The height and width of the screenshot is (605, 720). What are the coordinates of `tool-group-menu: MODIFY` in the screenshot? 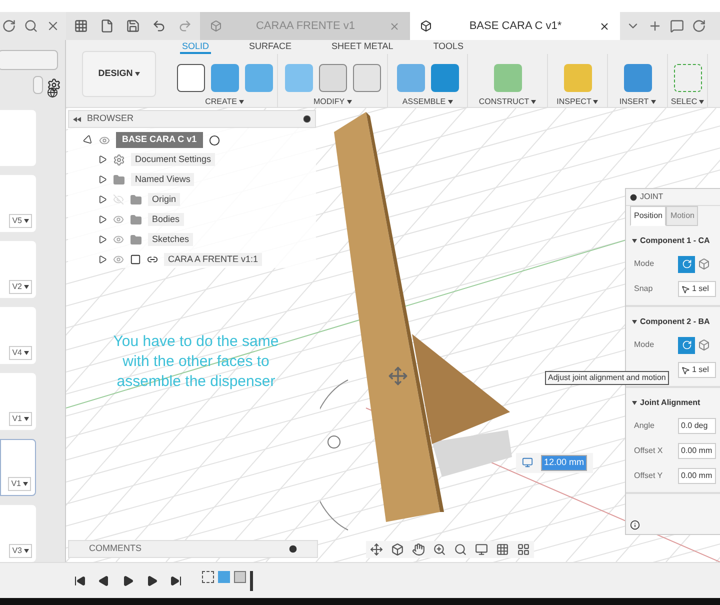 It's located at (332, 102).